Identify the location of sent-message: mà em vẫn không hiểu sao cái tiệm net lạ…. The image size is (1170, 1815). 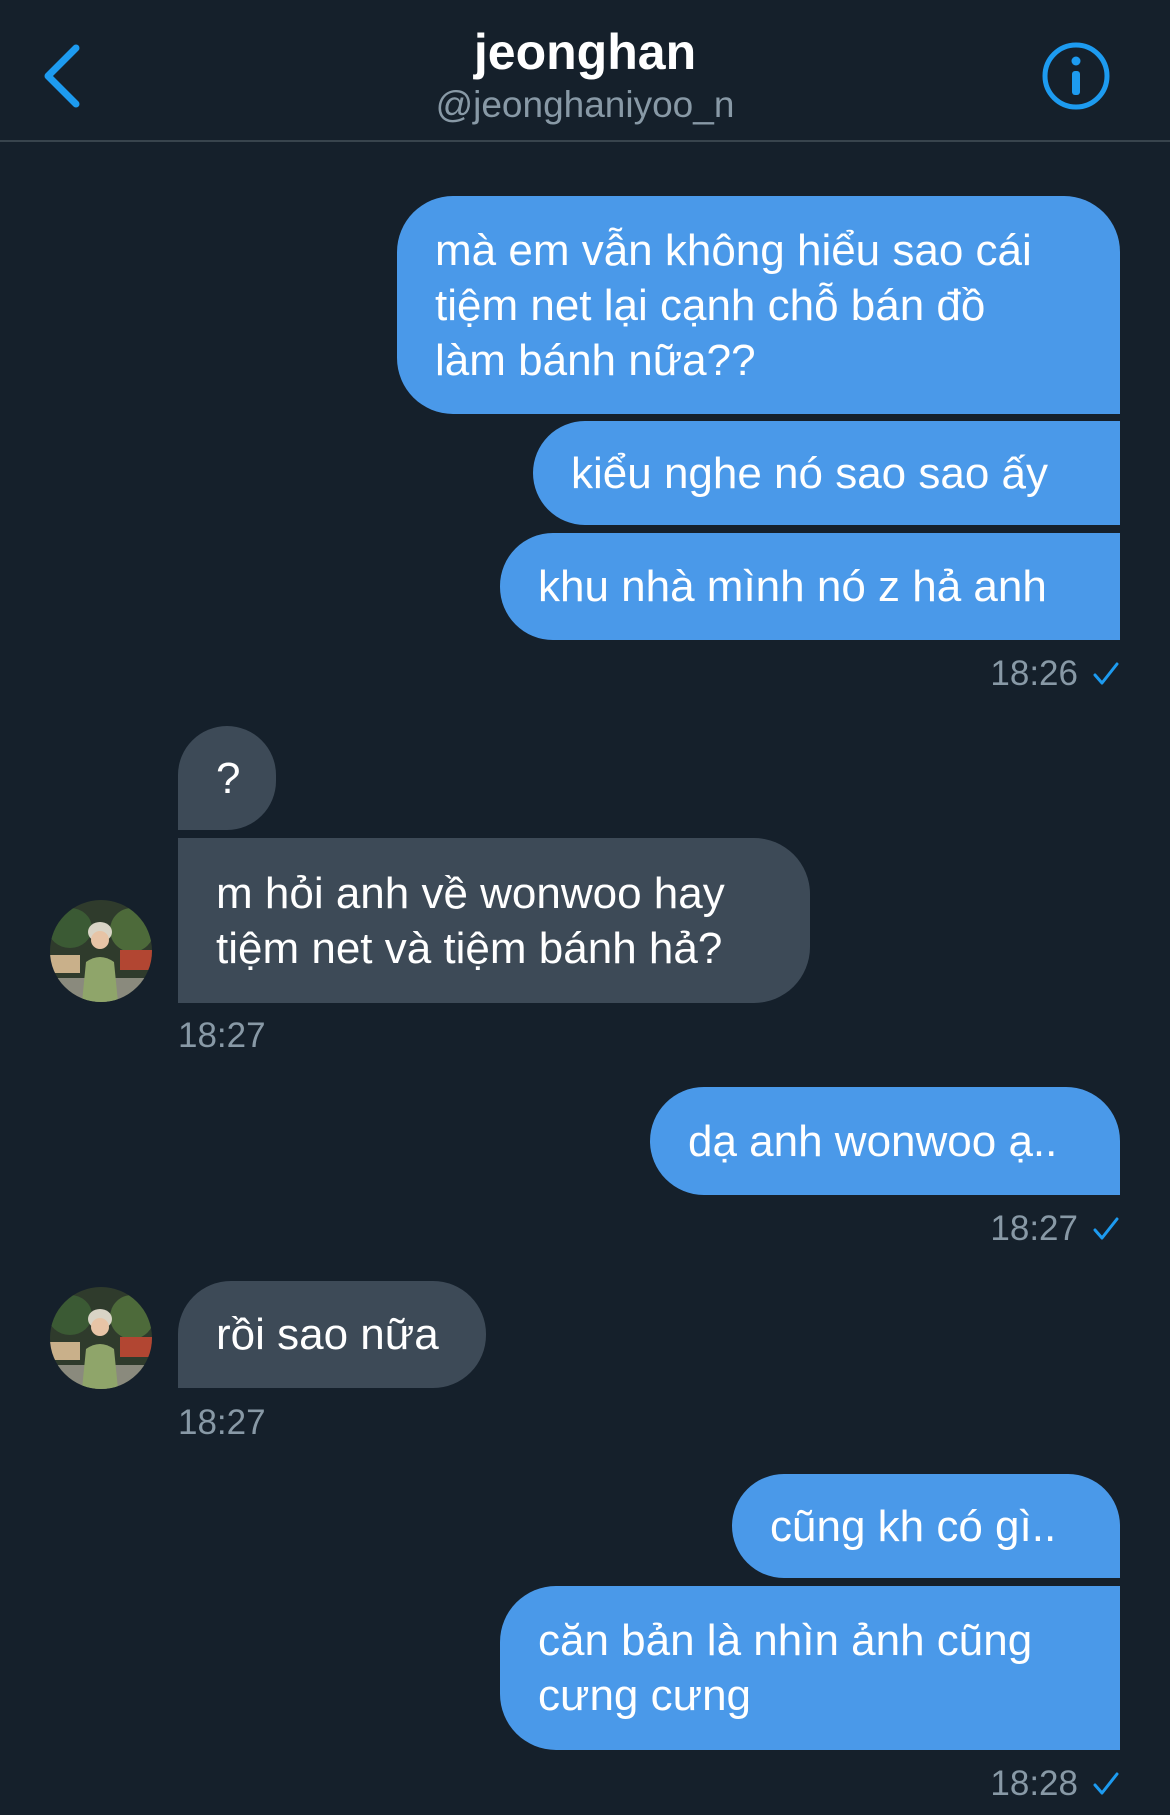
(758, 305).